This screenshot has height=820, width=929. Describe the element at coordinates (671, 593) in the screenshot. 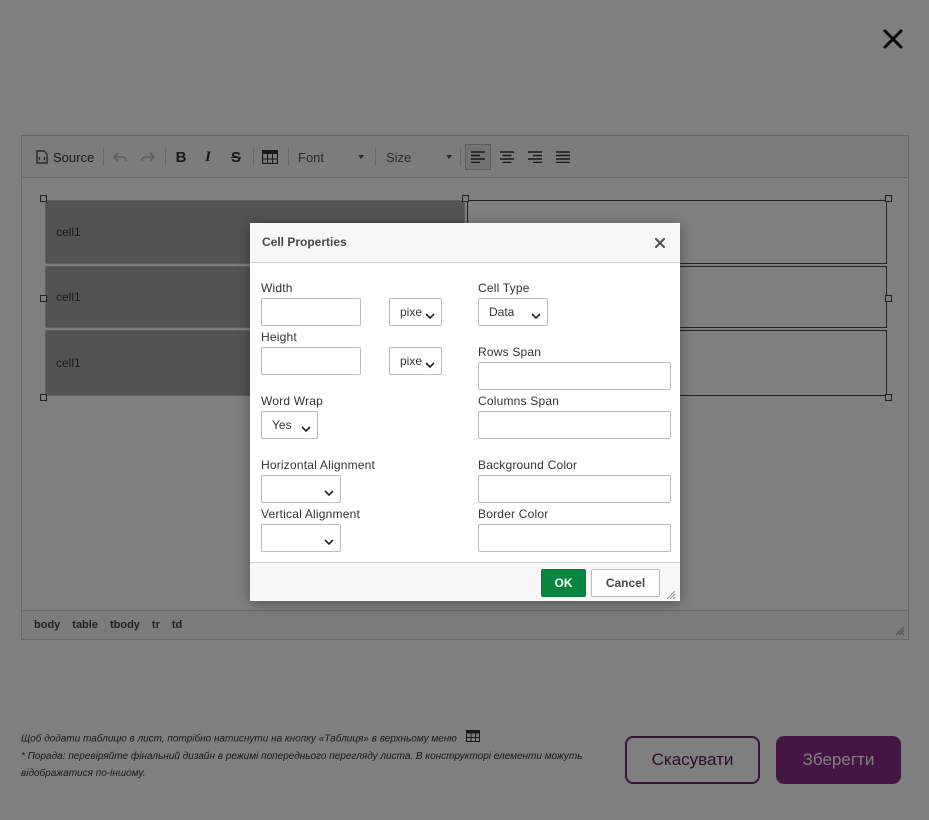

I see `resize-grip-icon` at that location.